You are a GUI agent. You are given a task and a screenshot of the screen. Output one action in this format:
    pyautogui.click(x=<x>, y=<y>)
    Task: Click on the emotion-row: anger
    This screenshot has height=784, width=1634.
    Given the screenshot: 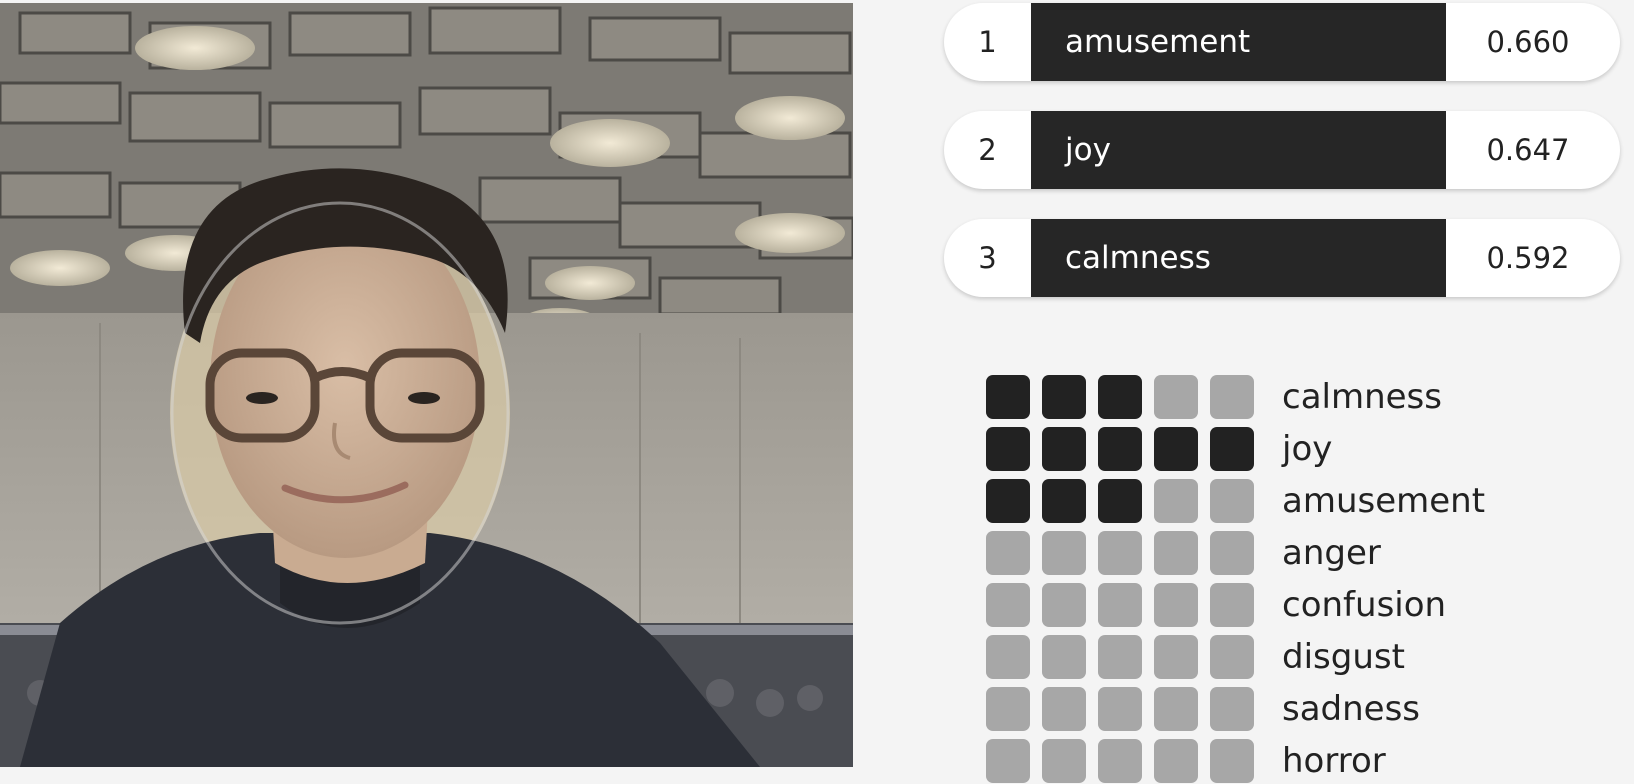 What is the action you would take?
    pyautogui.click(x=1306, y=553)
    